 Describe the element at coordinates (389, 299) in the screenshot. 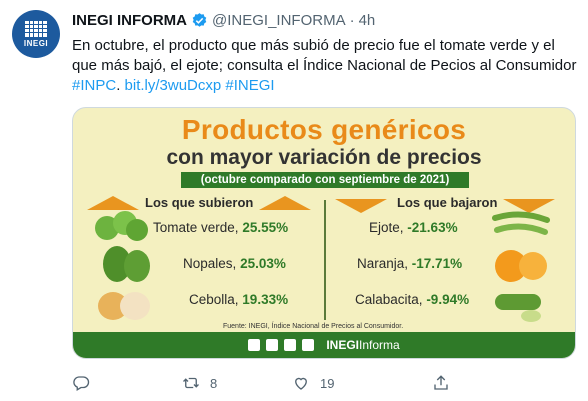

I see `product-name: Calabacita,` at that location.